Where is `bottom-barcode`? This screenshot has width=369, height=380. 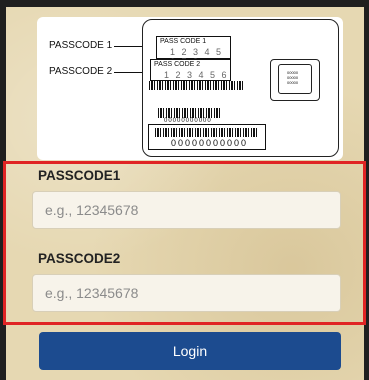
bottom-barcode is located at coordinates (207, 132).